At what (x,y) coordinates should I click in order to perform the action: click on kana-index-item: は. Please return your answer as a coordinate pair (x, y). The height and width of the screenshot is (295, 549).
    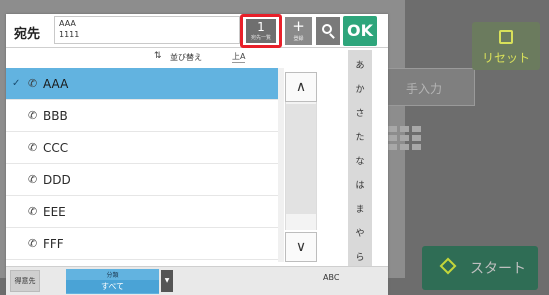
    Looking at the image, I should click on (360, 184).